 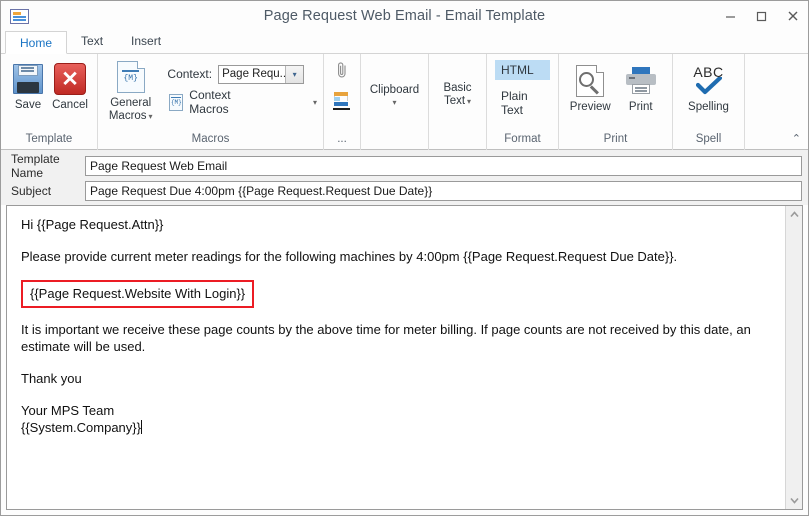 What do you see at coordinates (51, 378) in the screenshot?
I see `editor-line-thanks: Thank you` at bounding box center [51, 378].